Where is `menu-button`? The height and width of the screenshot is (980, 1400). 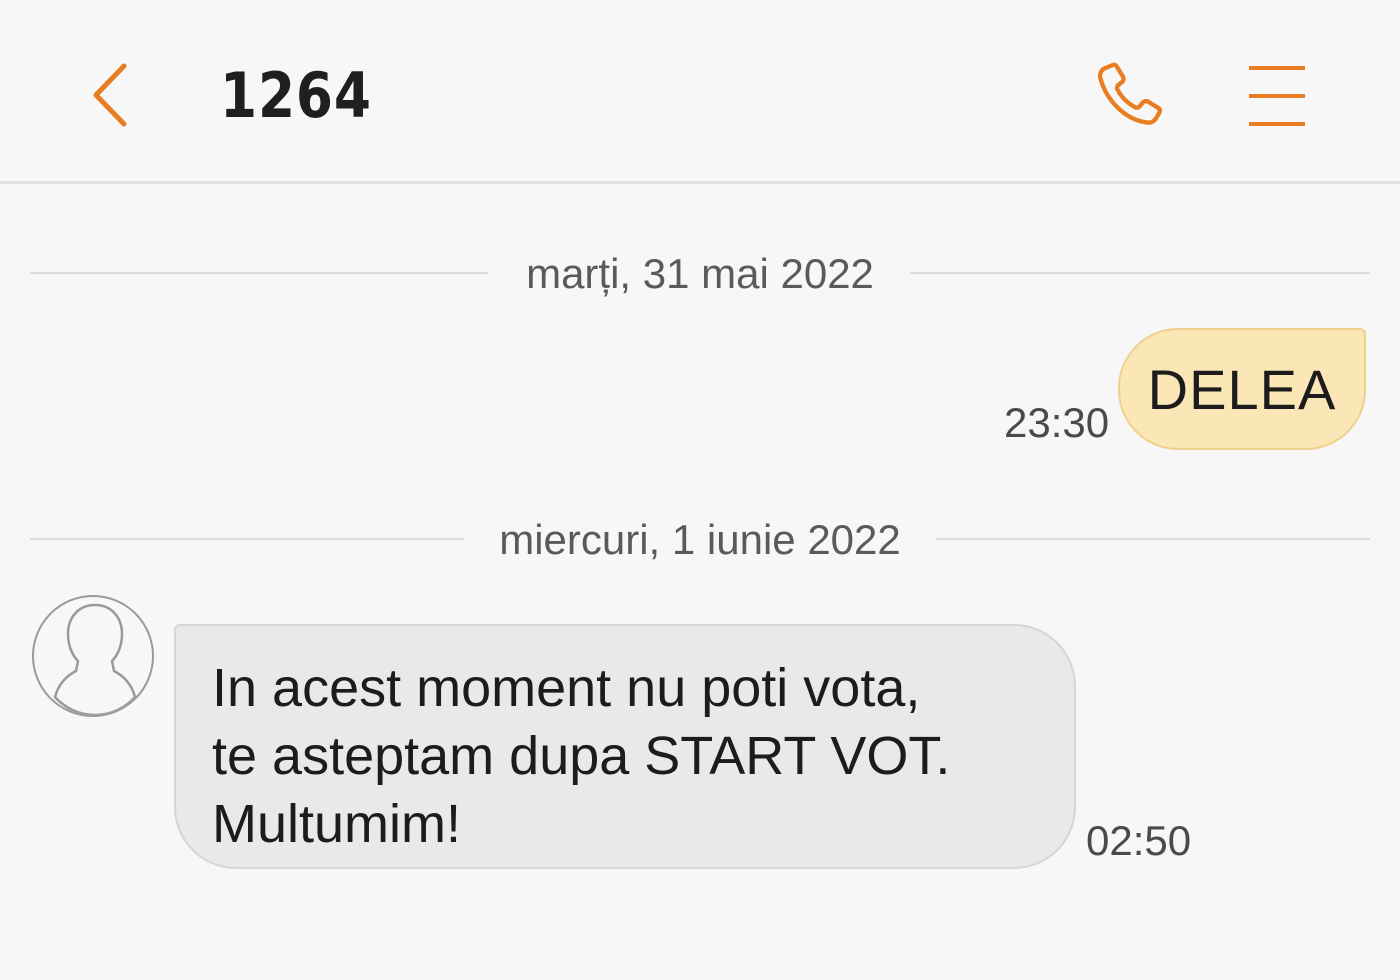
menu-button is located at coordinates (1277, 96).